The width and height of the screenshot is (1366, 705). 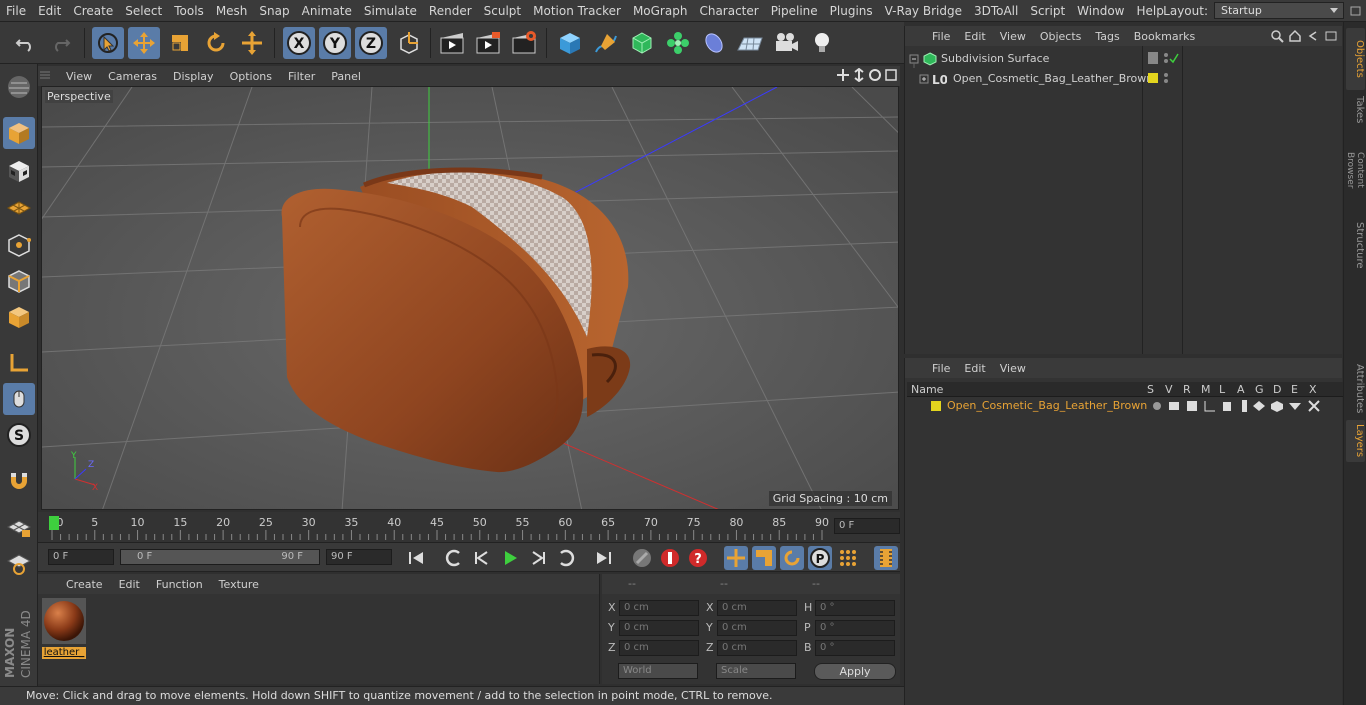 I want to click on coordinate-system-icon, so click(x=409, y=43).